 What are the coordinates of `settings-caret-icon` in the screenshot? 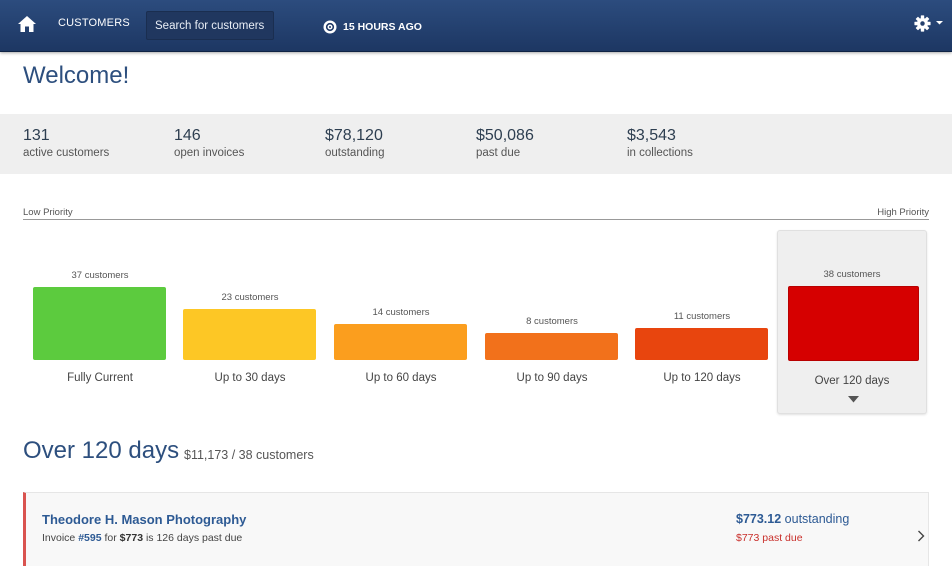 It's located at (939, 22).